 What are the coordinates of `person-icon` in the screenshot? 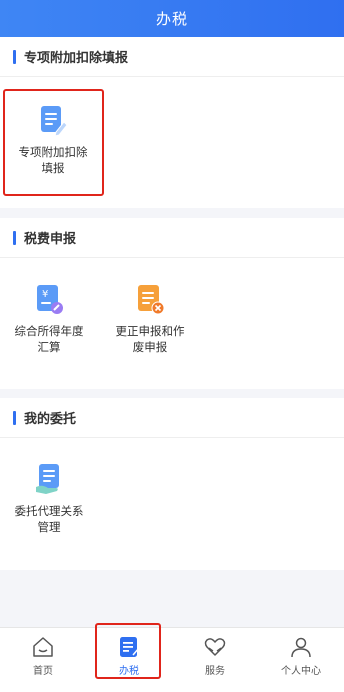 It's located at (301, 647).